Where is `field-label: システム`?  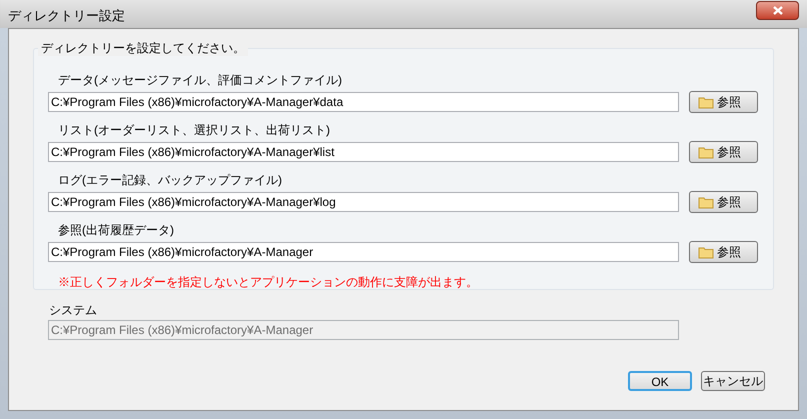 field-label: システム is located at coordinates (73, 310).